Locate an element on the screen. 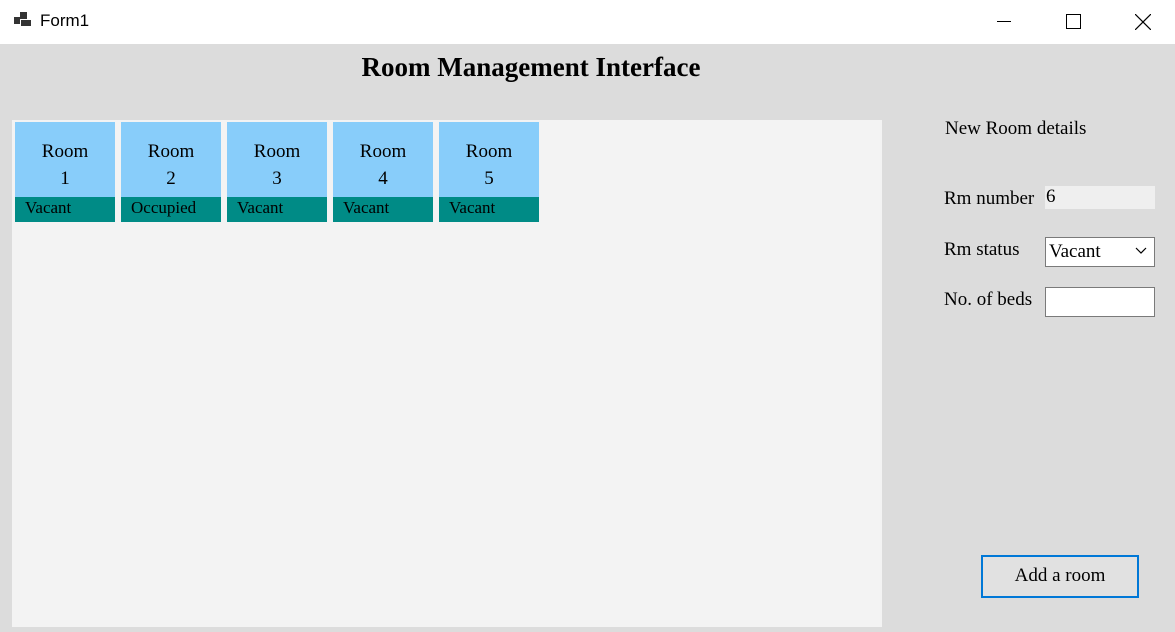  rm-number-label: Rm number is located at coordinates (989, 198).